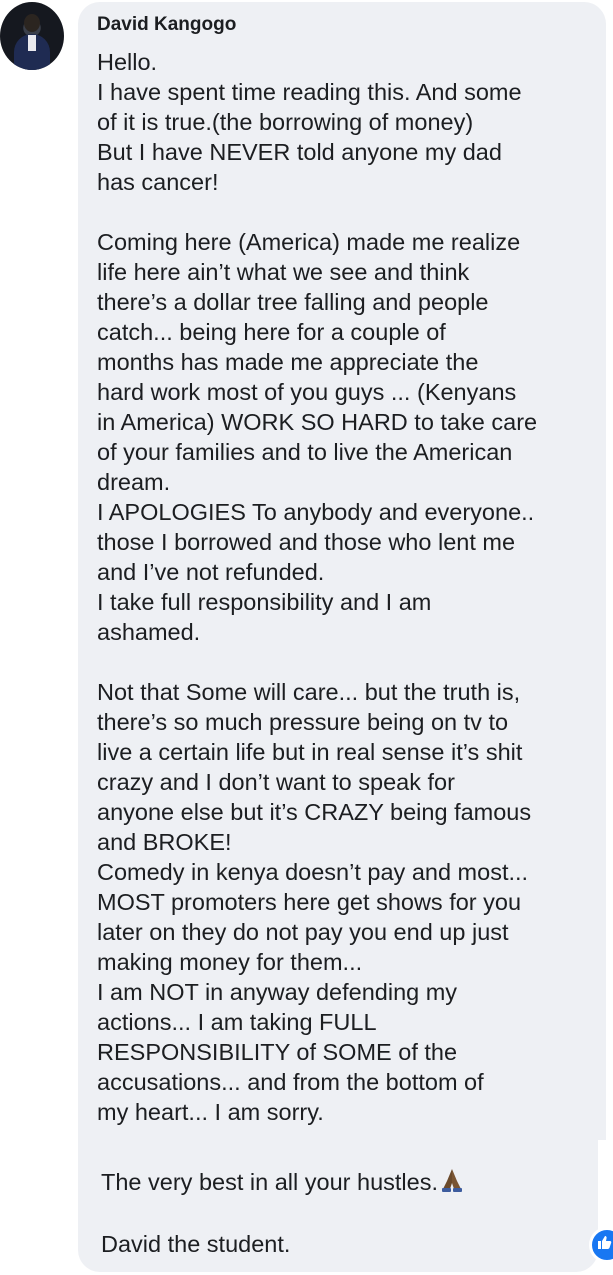 The height and width of the screenshot is (1275, 613). What do you see at coordinates (309, 92) in the screenshot?
I see `comment-line: I have spent time reading this. And some` at bounding box center [309, 92].